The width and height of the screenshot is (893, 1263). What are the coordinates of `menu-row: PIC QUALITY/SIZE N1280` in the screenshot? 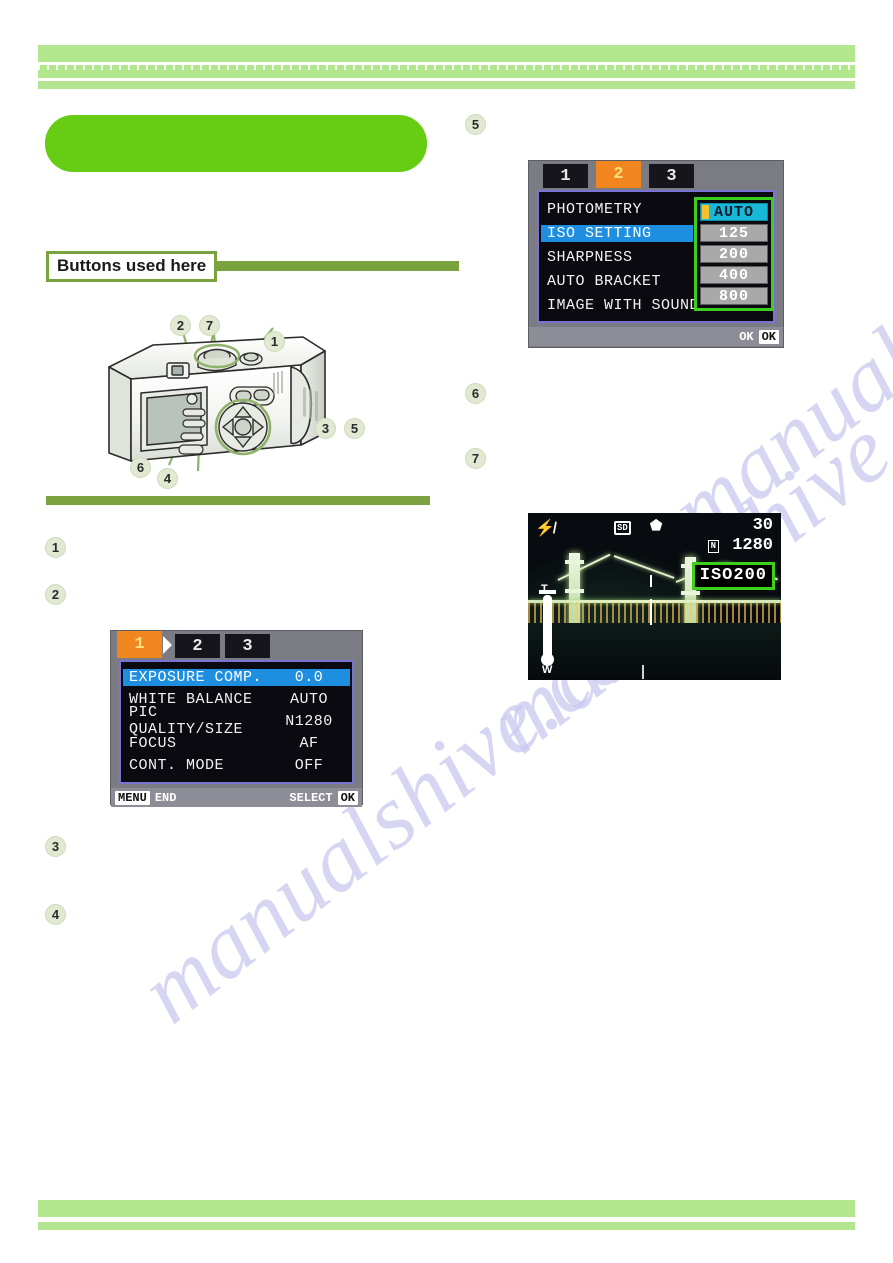 It's located at (236, 721).